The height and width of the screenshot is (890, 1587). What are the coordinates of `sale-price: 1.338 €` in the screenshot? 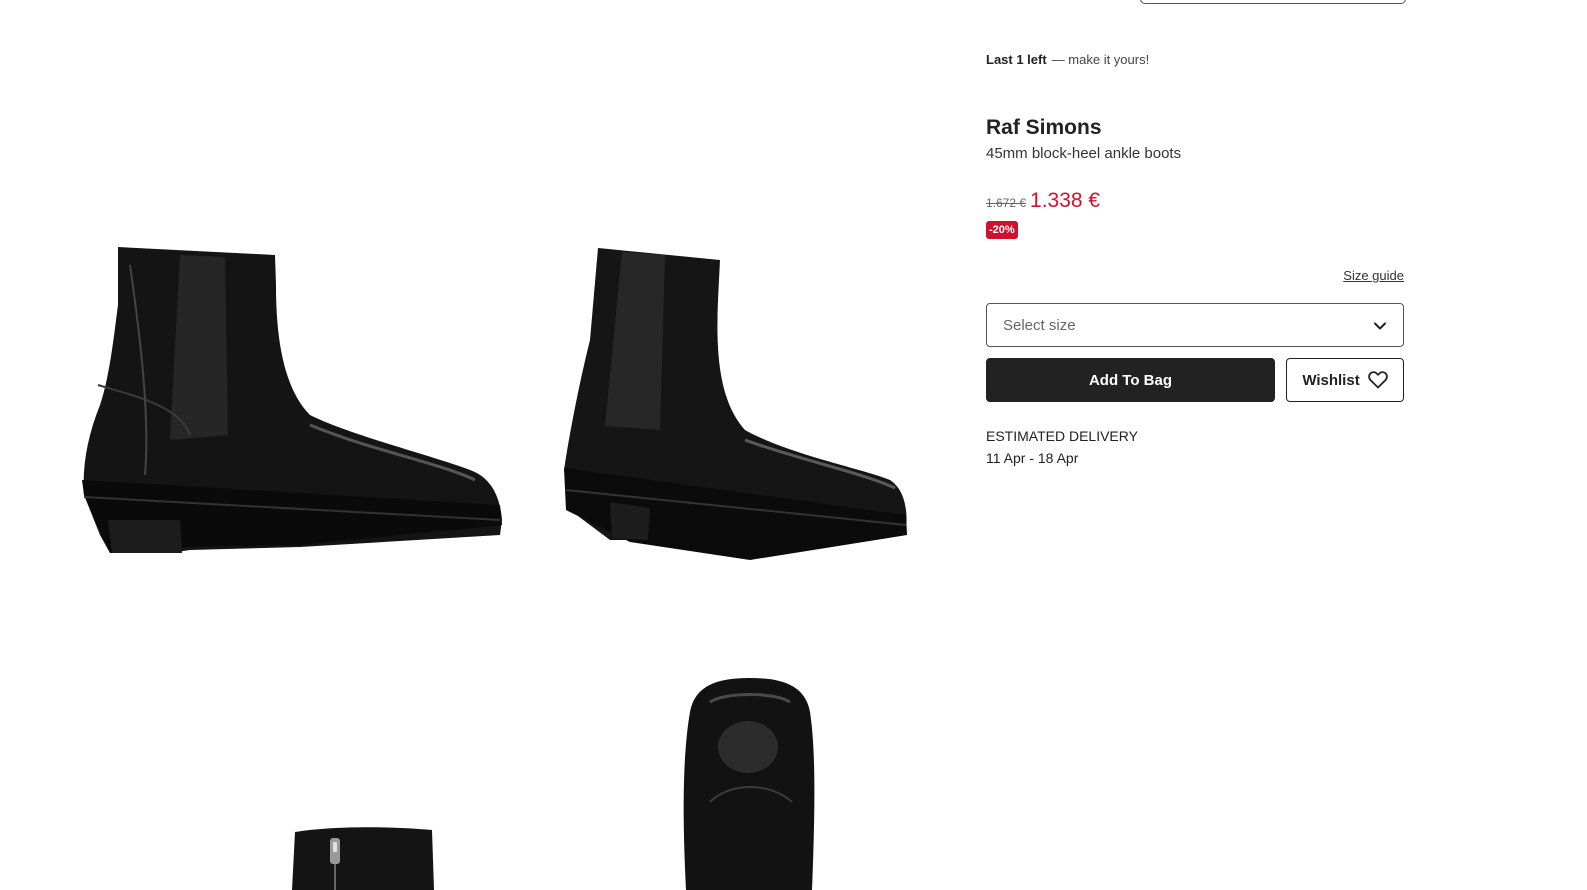 It's located at (1065, 200).